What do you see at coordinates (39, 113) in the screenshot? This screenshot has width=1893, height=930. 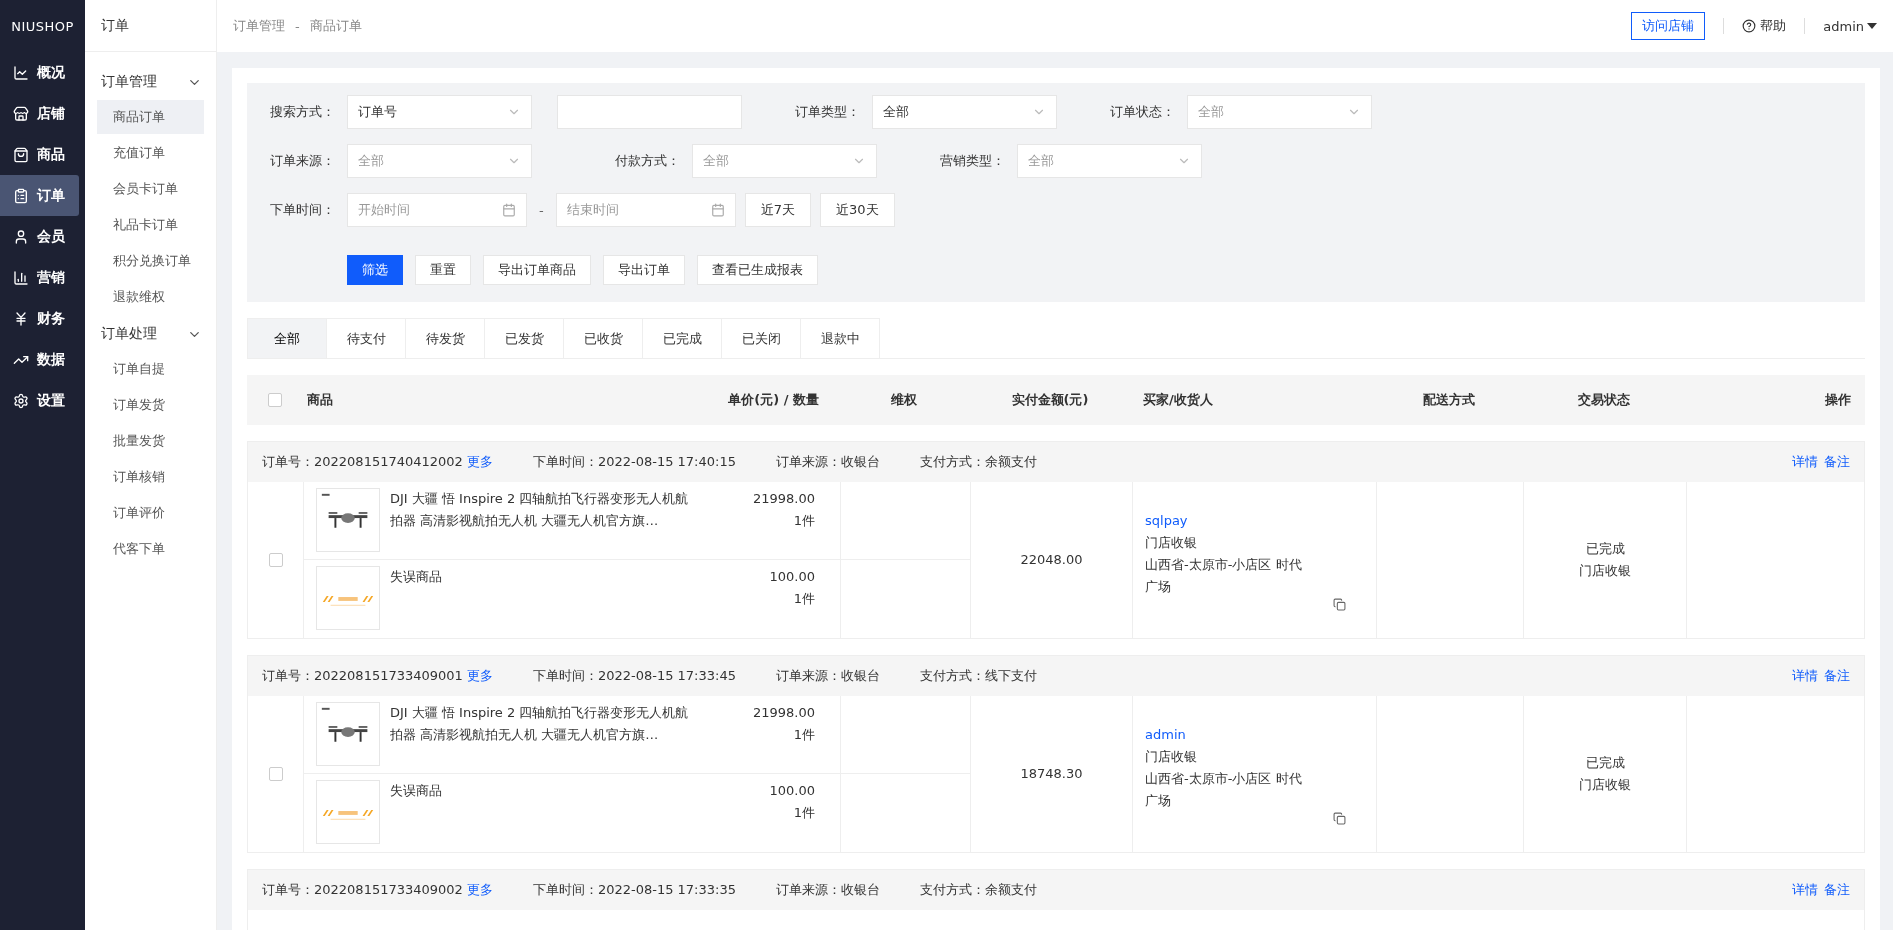 I see `nav-item: 店铺` at bounding box center [39, 113].